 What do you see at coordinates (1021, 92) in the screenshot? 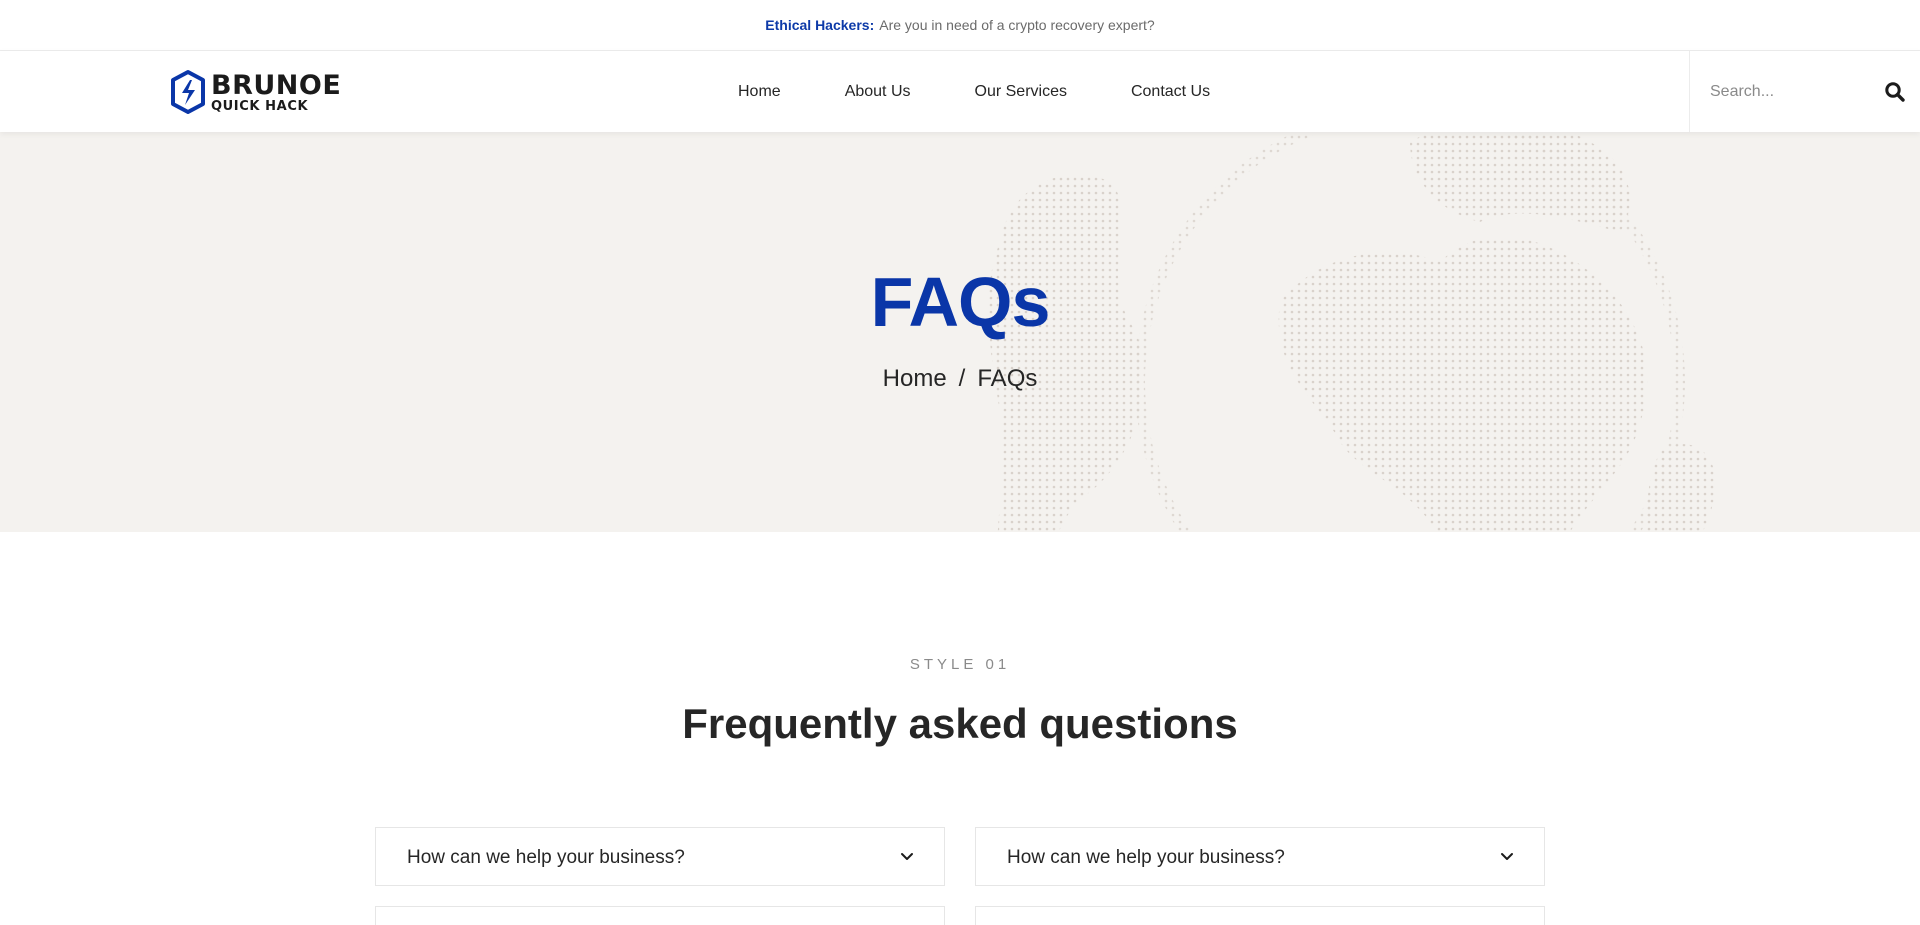
I see `nav-item-our-services: Our Services` at bounding box center [1021, 92].